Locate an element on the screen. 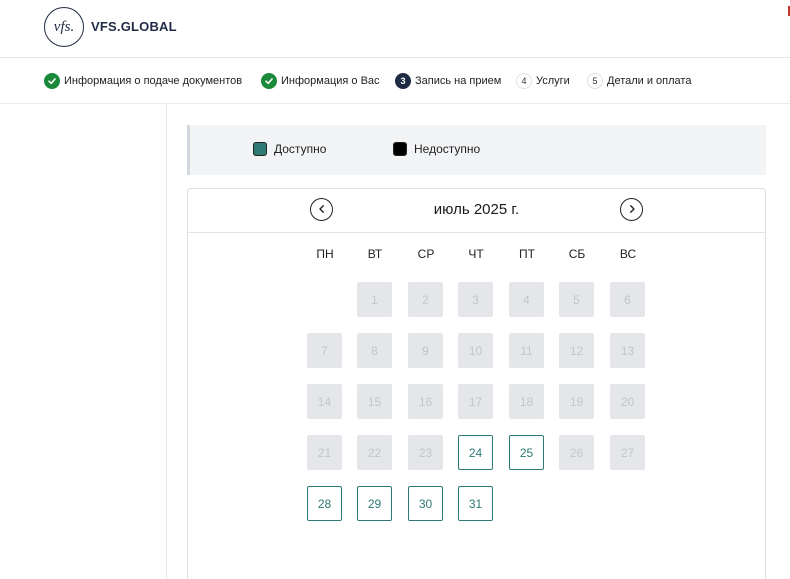 Image resolution: width=790 pixels, height=579 pixels. logo-mark: vfs. is located at coordinates (64, 26).